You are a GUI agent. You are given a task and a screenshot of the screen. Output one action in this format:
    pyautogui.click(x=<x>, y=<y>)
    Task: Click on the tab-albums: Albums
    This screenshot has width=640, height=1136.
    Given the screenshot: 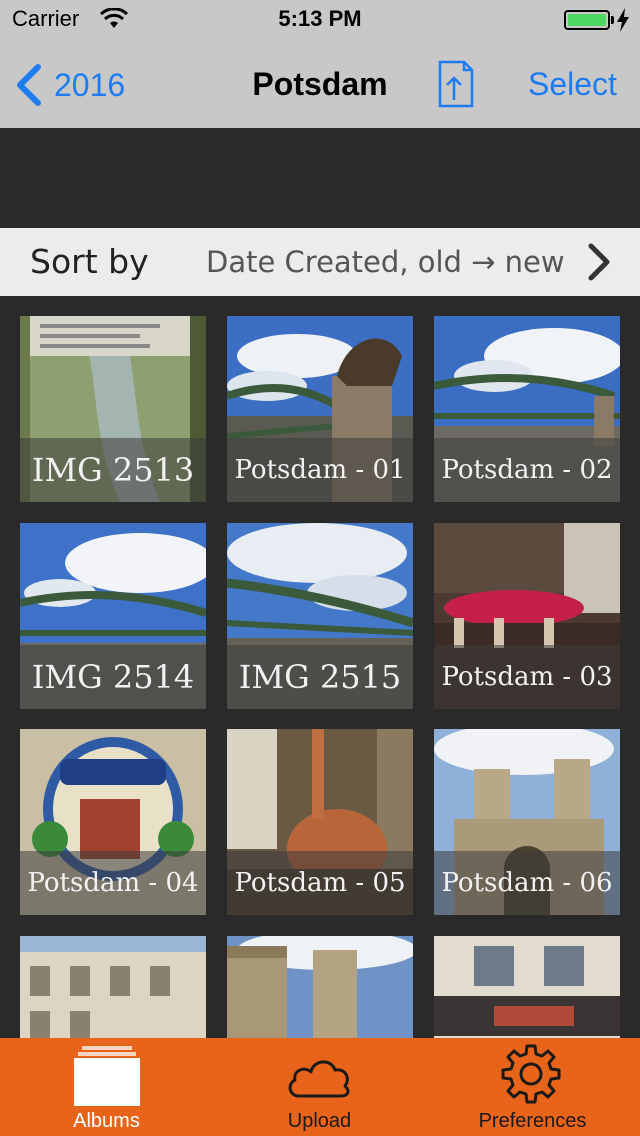 What is the action you would take?
    pyautogui.click(x=106, y=1087)
    